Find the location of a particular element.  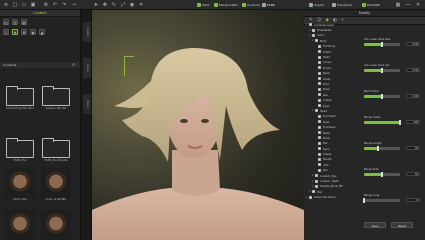

new-file-icon: □ is located at coordinates (15, 5).